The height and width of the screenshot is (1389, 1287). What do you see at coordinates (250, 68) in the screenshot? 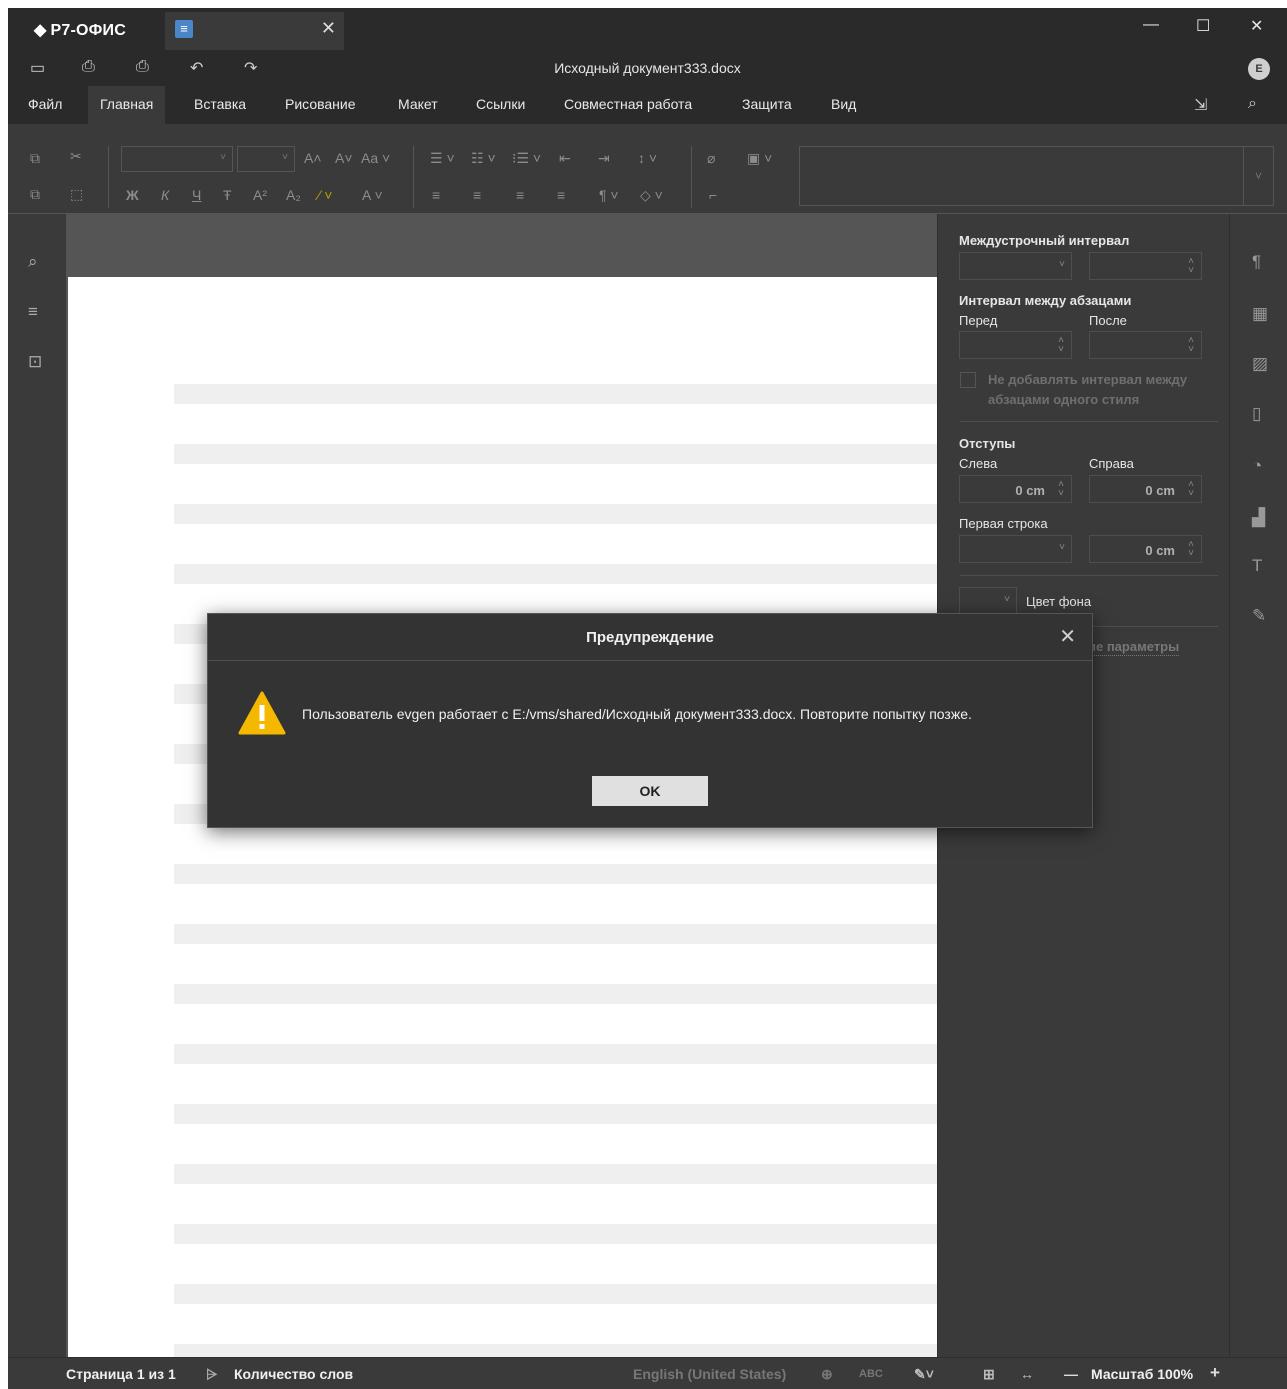
I see `redo-icon: ↷` at bounding box center [250, 68].